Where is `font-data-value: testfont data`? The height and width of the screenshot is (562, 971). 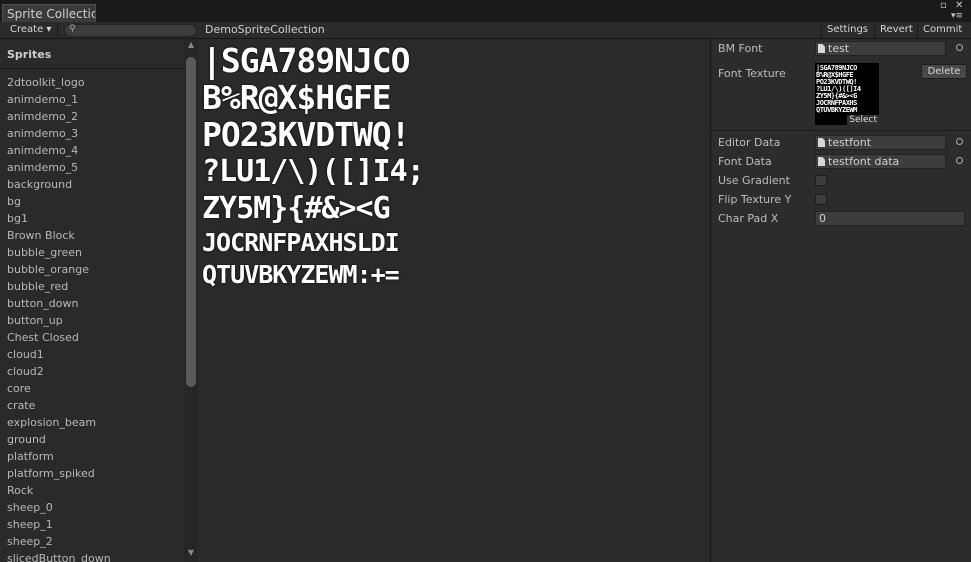
font-data-value: testfont data is located at coordinates (864, 161).